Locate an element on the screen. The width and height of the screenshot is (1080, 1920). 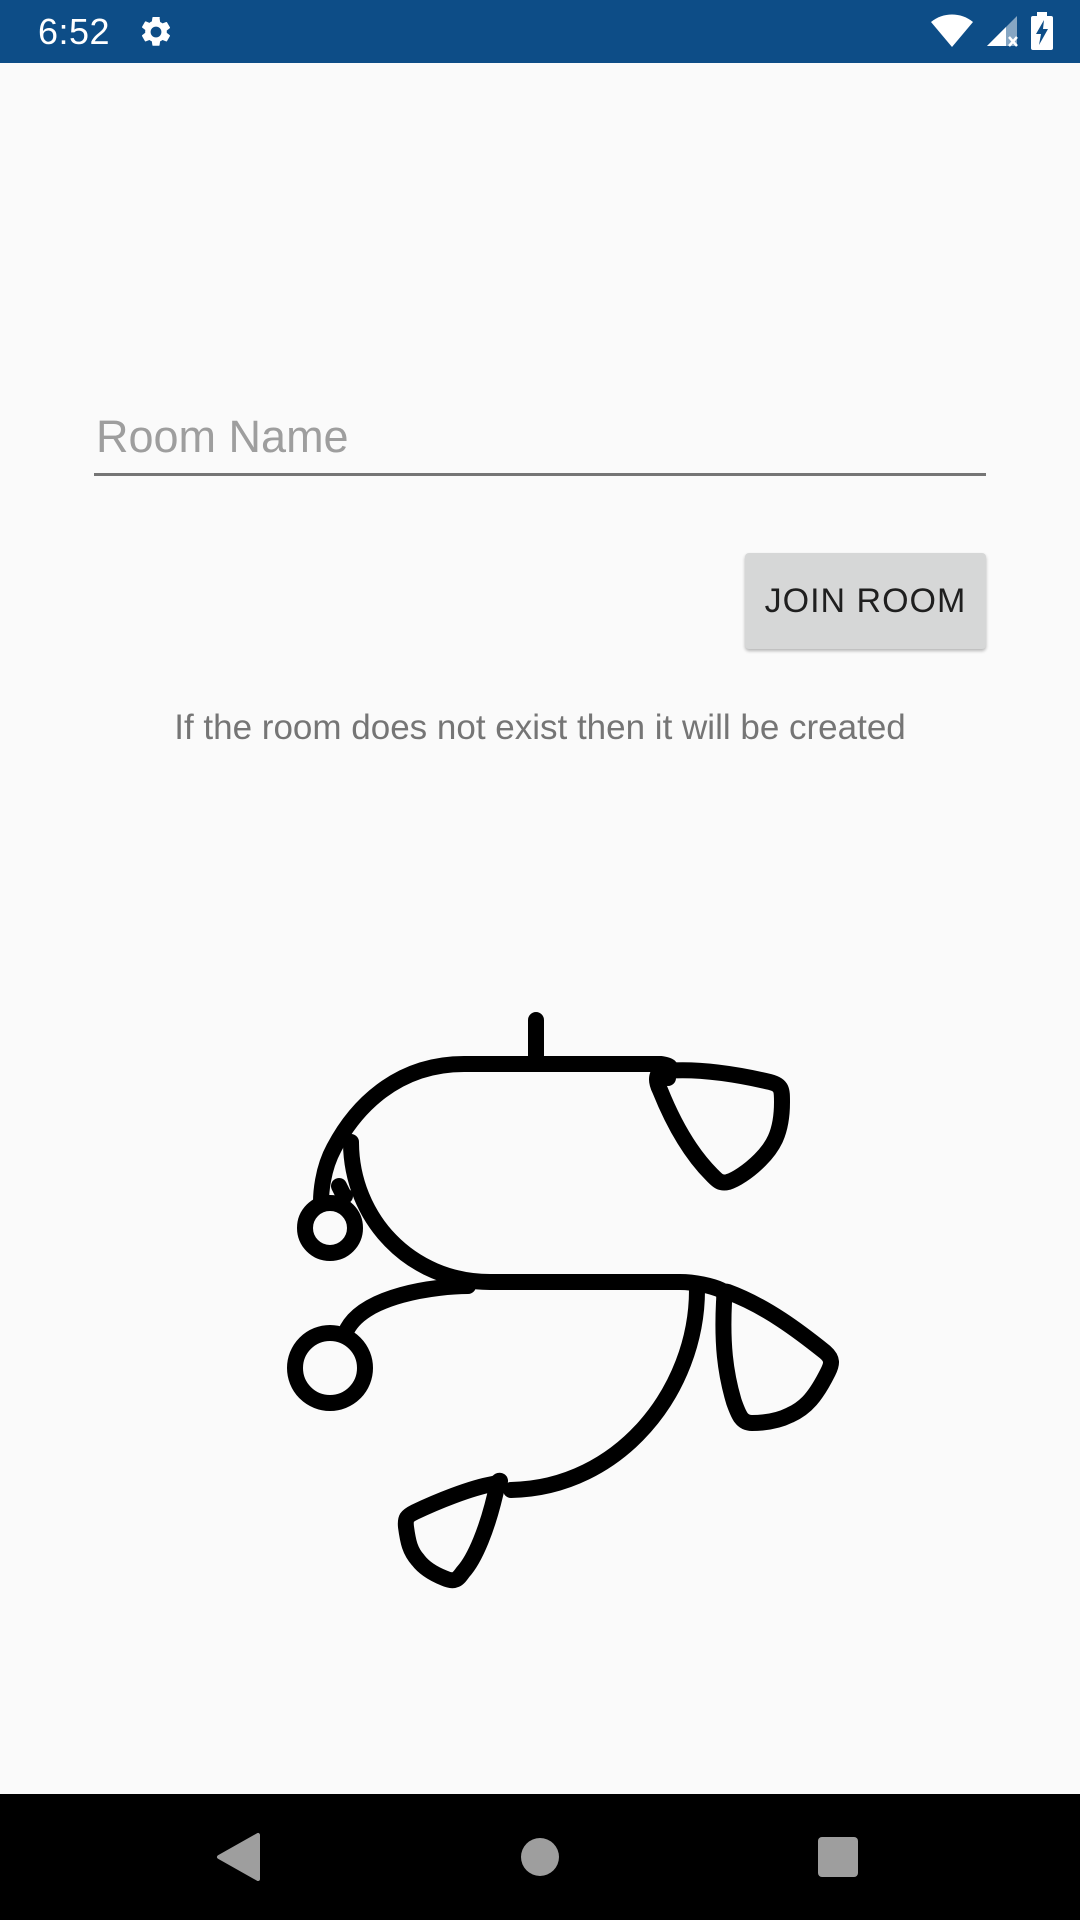
home-icon is located at coordinates (540, 1857).